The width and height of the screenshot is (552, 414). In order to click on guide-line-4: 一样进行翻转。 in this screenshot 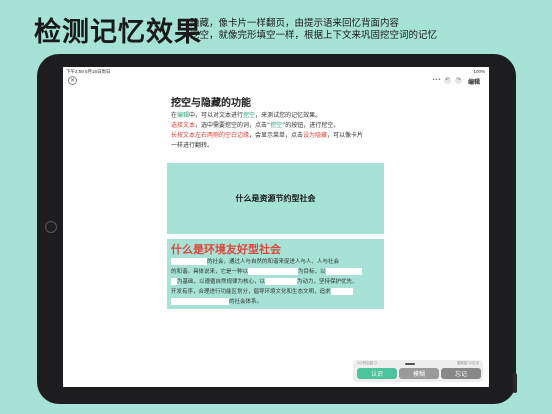, I will do `click(192, 145)`.